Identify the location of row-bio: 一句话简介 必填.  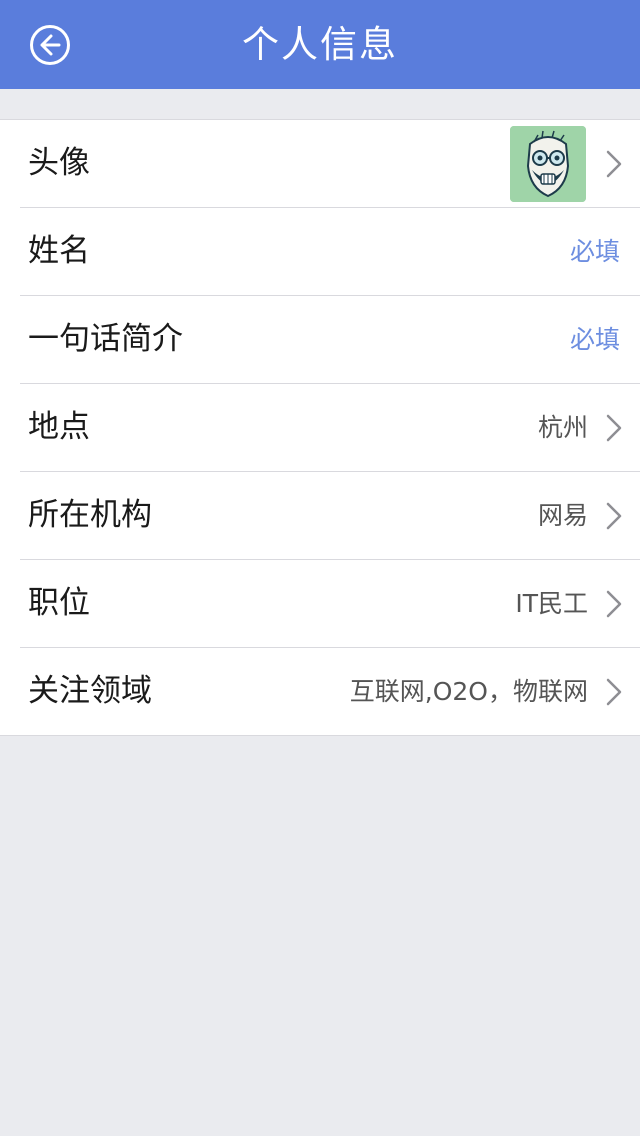
(330, 340).